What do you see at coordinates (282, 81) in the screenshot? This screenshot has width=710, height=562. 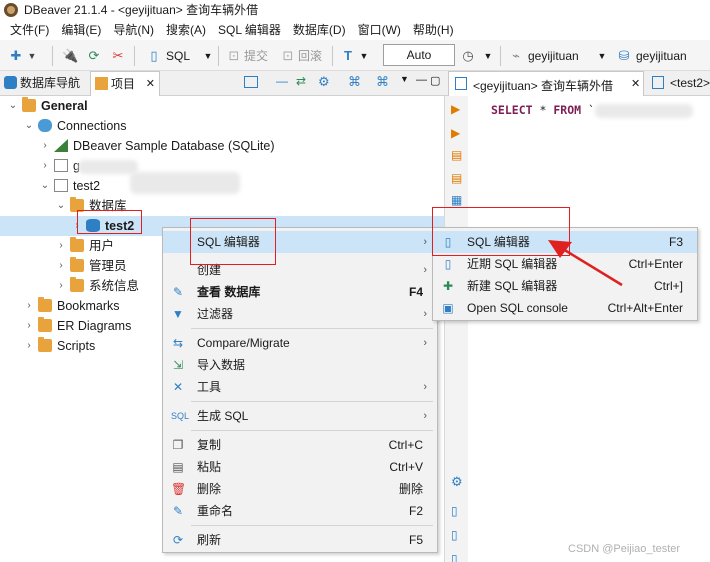 I see `collapse-icon: —` at bounding box center [282, 81].